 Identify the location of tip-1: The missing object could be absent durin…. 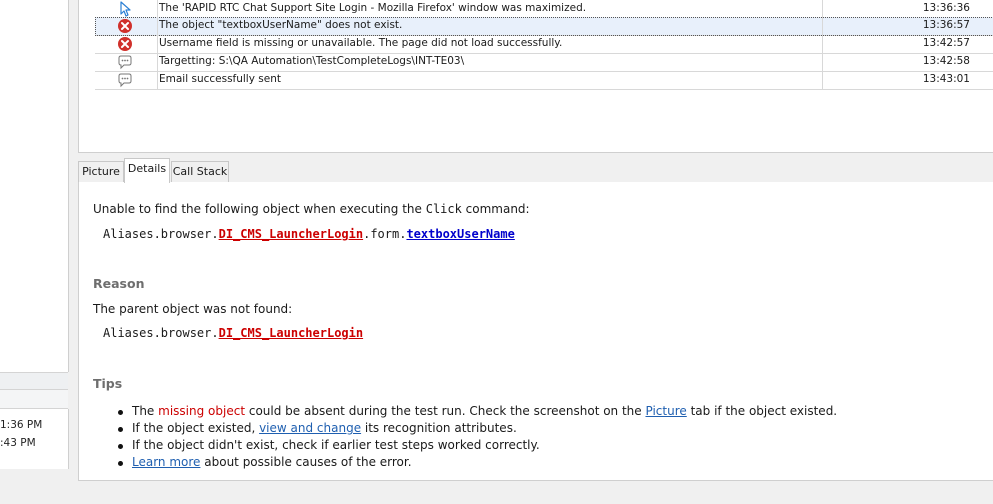
(484, 411).